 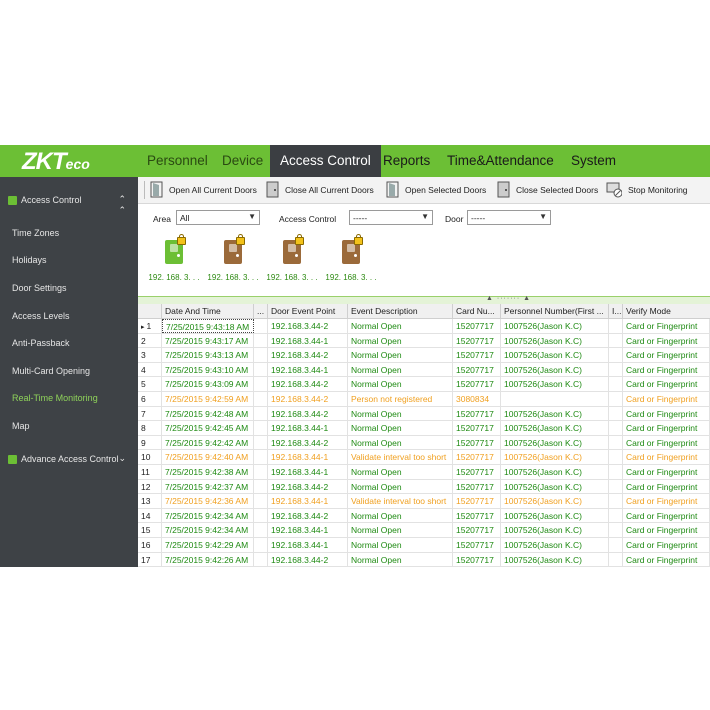 What do you see at coordinates (206, 190) in the screenshot?
I see `open-all-doors-button: Open All Current Doors` at bounding box center [206, 190].